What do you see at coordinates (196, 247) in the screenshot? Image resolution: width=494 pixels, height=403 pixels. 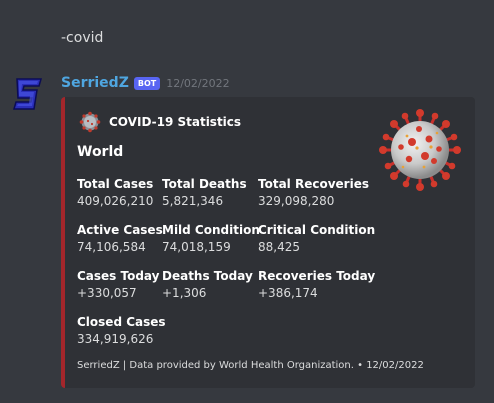 I see `field-value: 74,018,159` at bounding box center [196, 247].